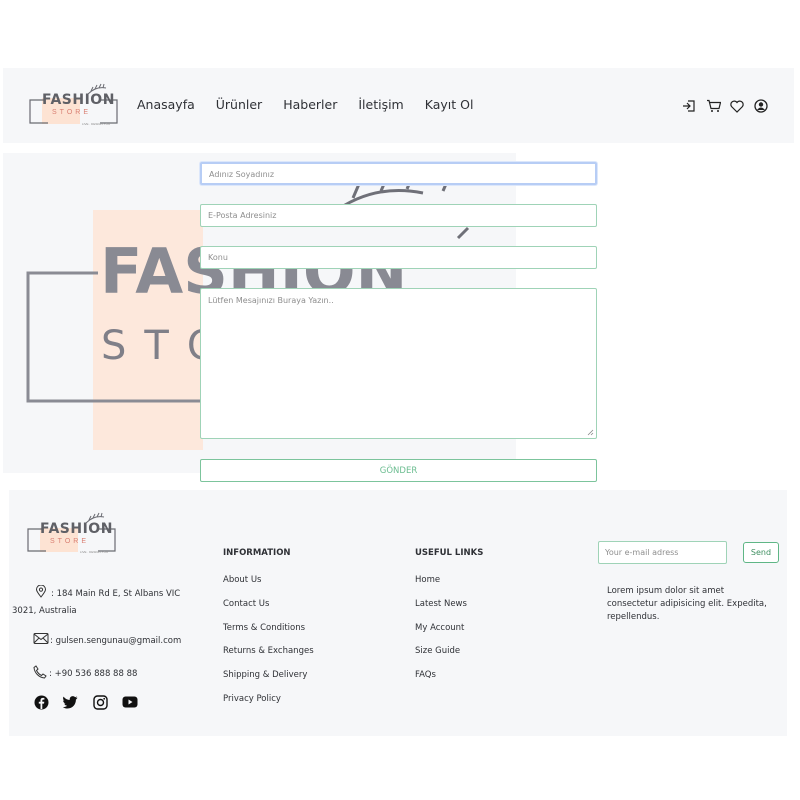 This screenshot has height=800, width=800. What do you see at coordinates (218, 257) in the screenshot?
I see `subject-input-placeholder: Konu` at bounding box center [218, 257].